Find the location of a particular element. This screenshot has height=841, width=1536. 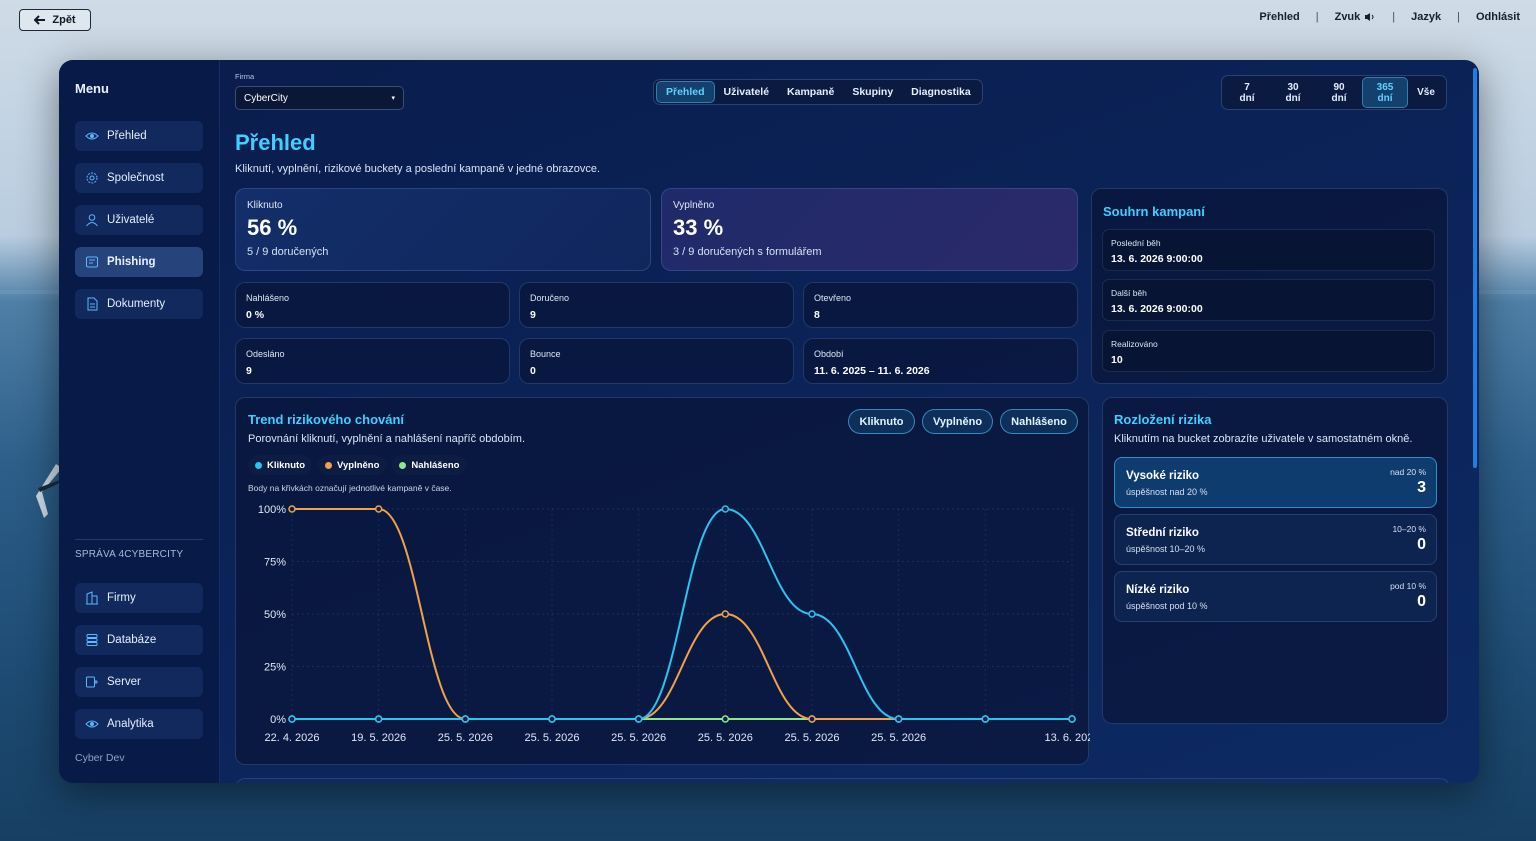

stat-value: 11. 6. 2025 – 11. 6. 2026 is located at coordinates (872, 371).